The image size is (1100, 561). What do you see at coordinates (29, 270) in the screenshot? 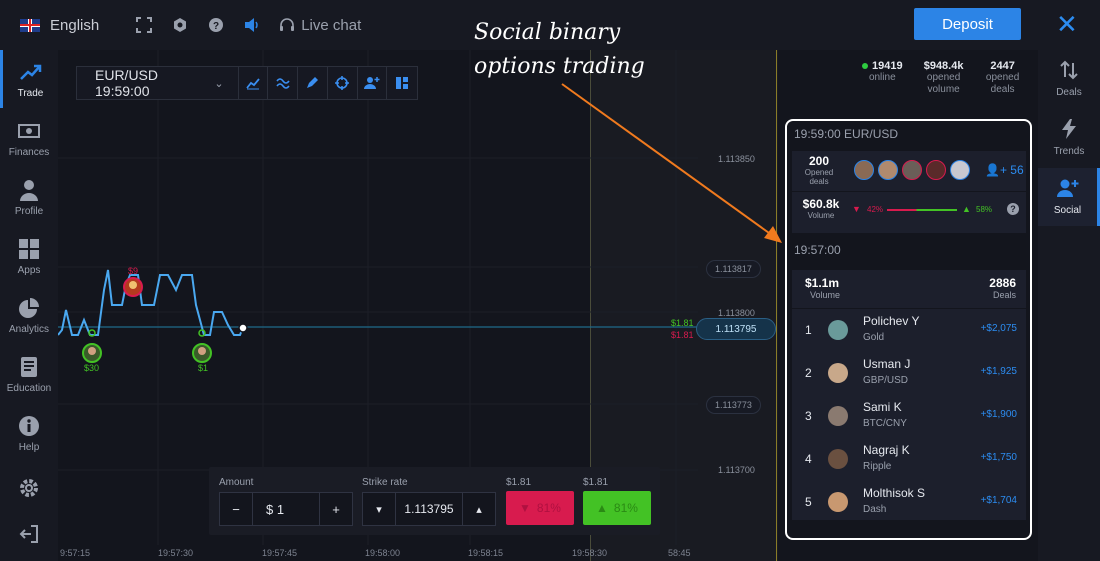
I see `sidebar-label-apps: Apps` at bounding box center [29, 270].